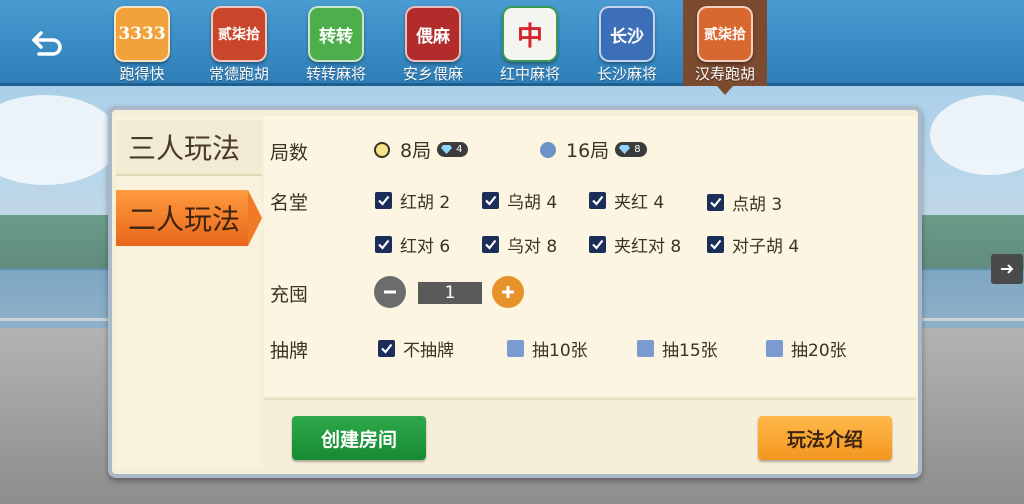  I want to click on game-tab-label: 转转麻将, so click(335, 74).